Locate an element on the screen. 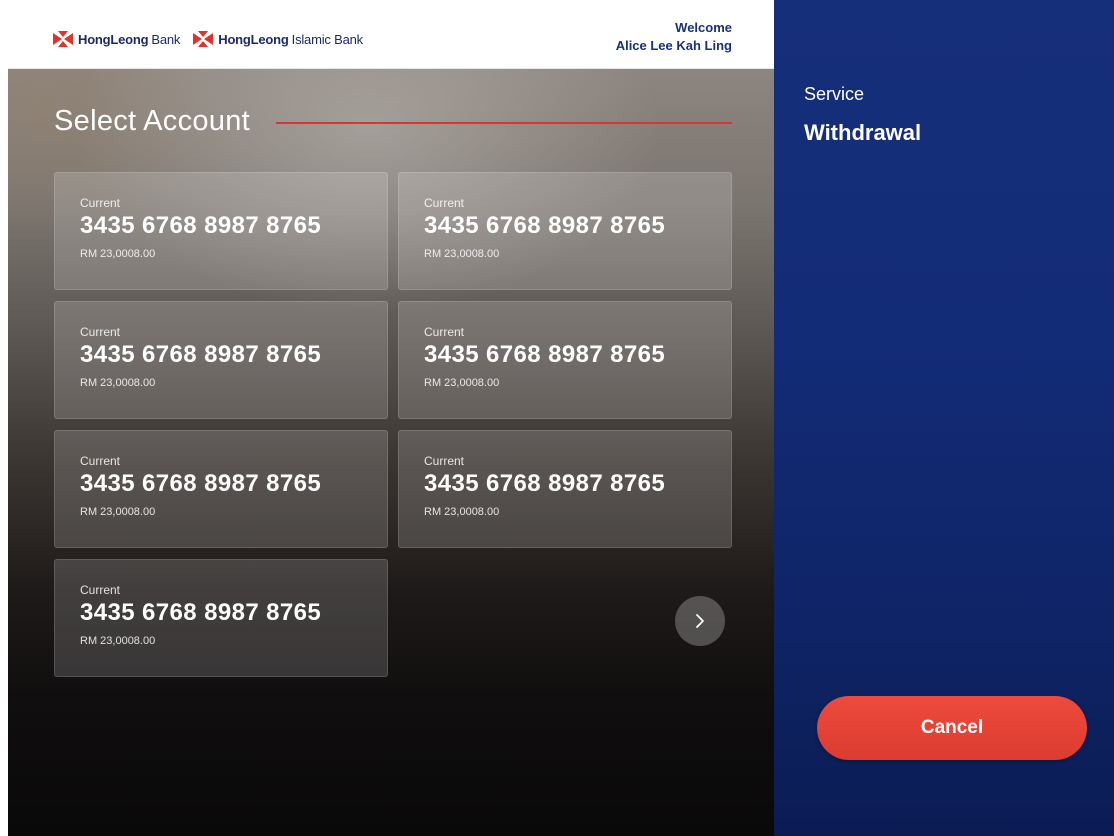 This screenshot has height=836, width=1114. bank-logos: HongLeong Bank HongLeong Islamic Bank is located at coordinates (213, 39).